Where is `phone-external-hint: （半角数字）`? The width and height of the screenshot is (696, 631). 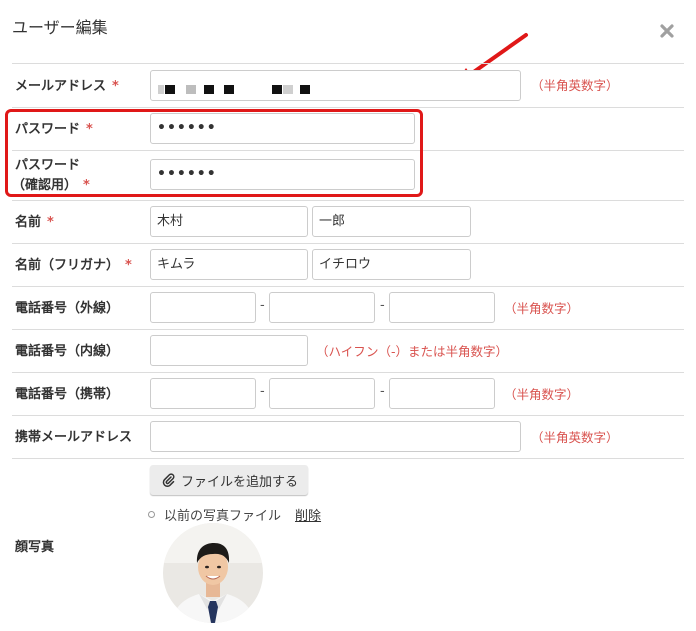 phone-external-hint: （半角数字） is located at coordinates (542, 308).